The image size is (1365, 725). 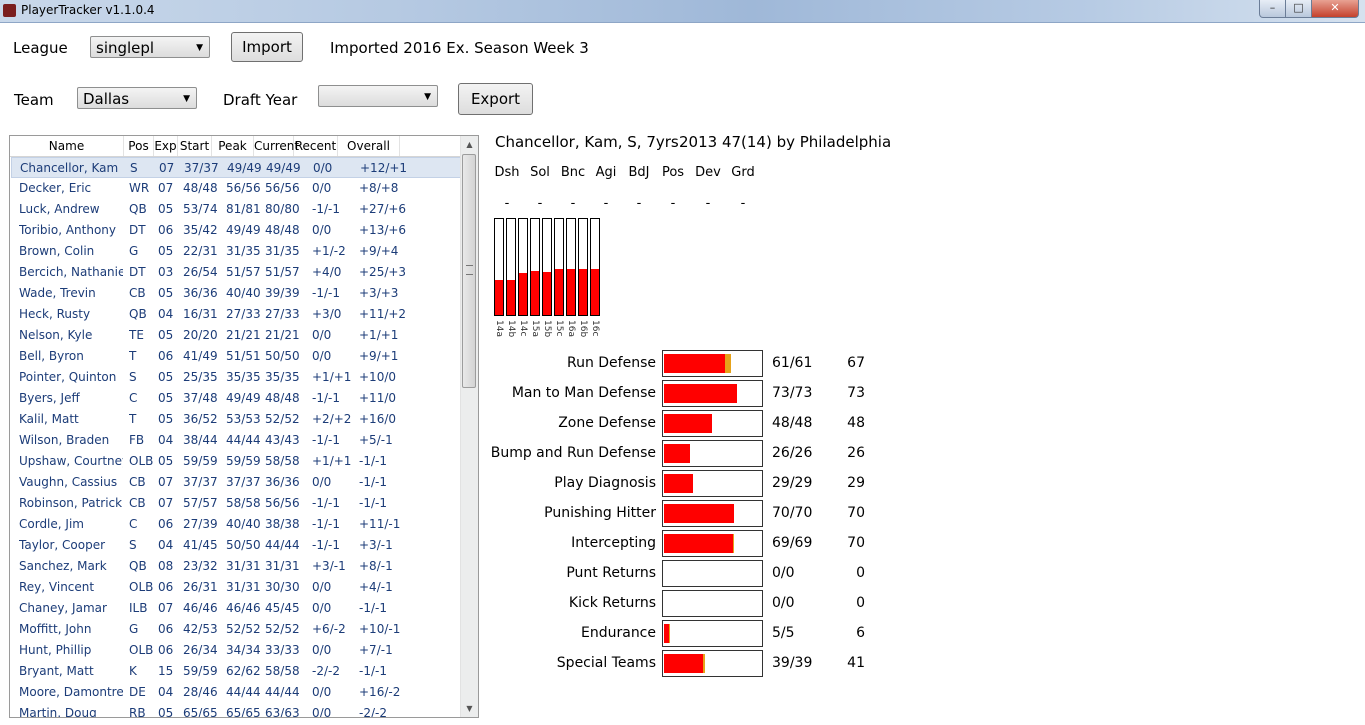 What do you see at coordinates (236, 419) in the screenshot?
I see `table-row: Kalil, Matt T 05 36/52 53/53 52/52 +2/+2 +16/0` at bounding box center [236, 419].